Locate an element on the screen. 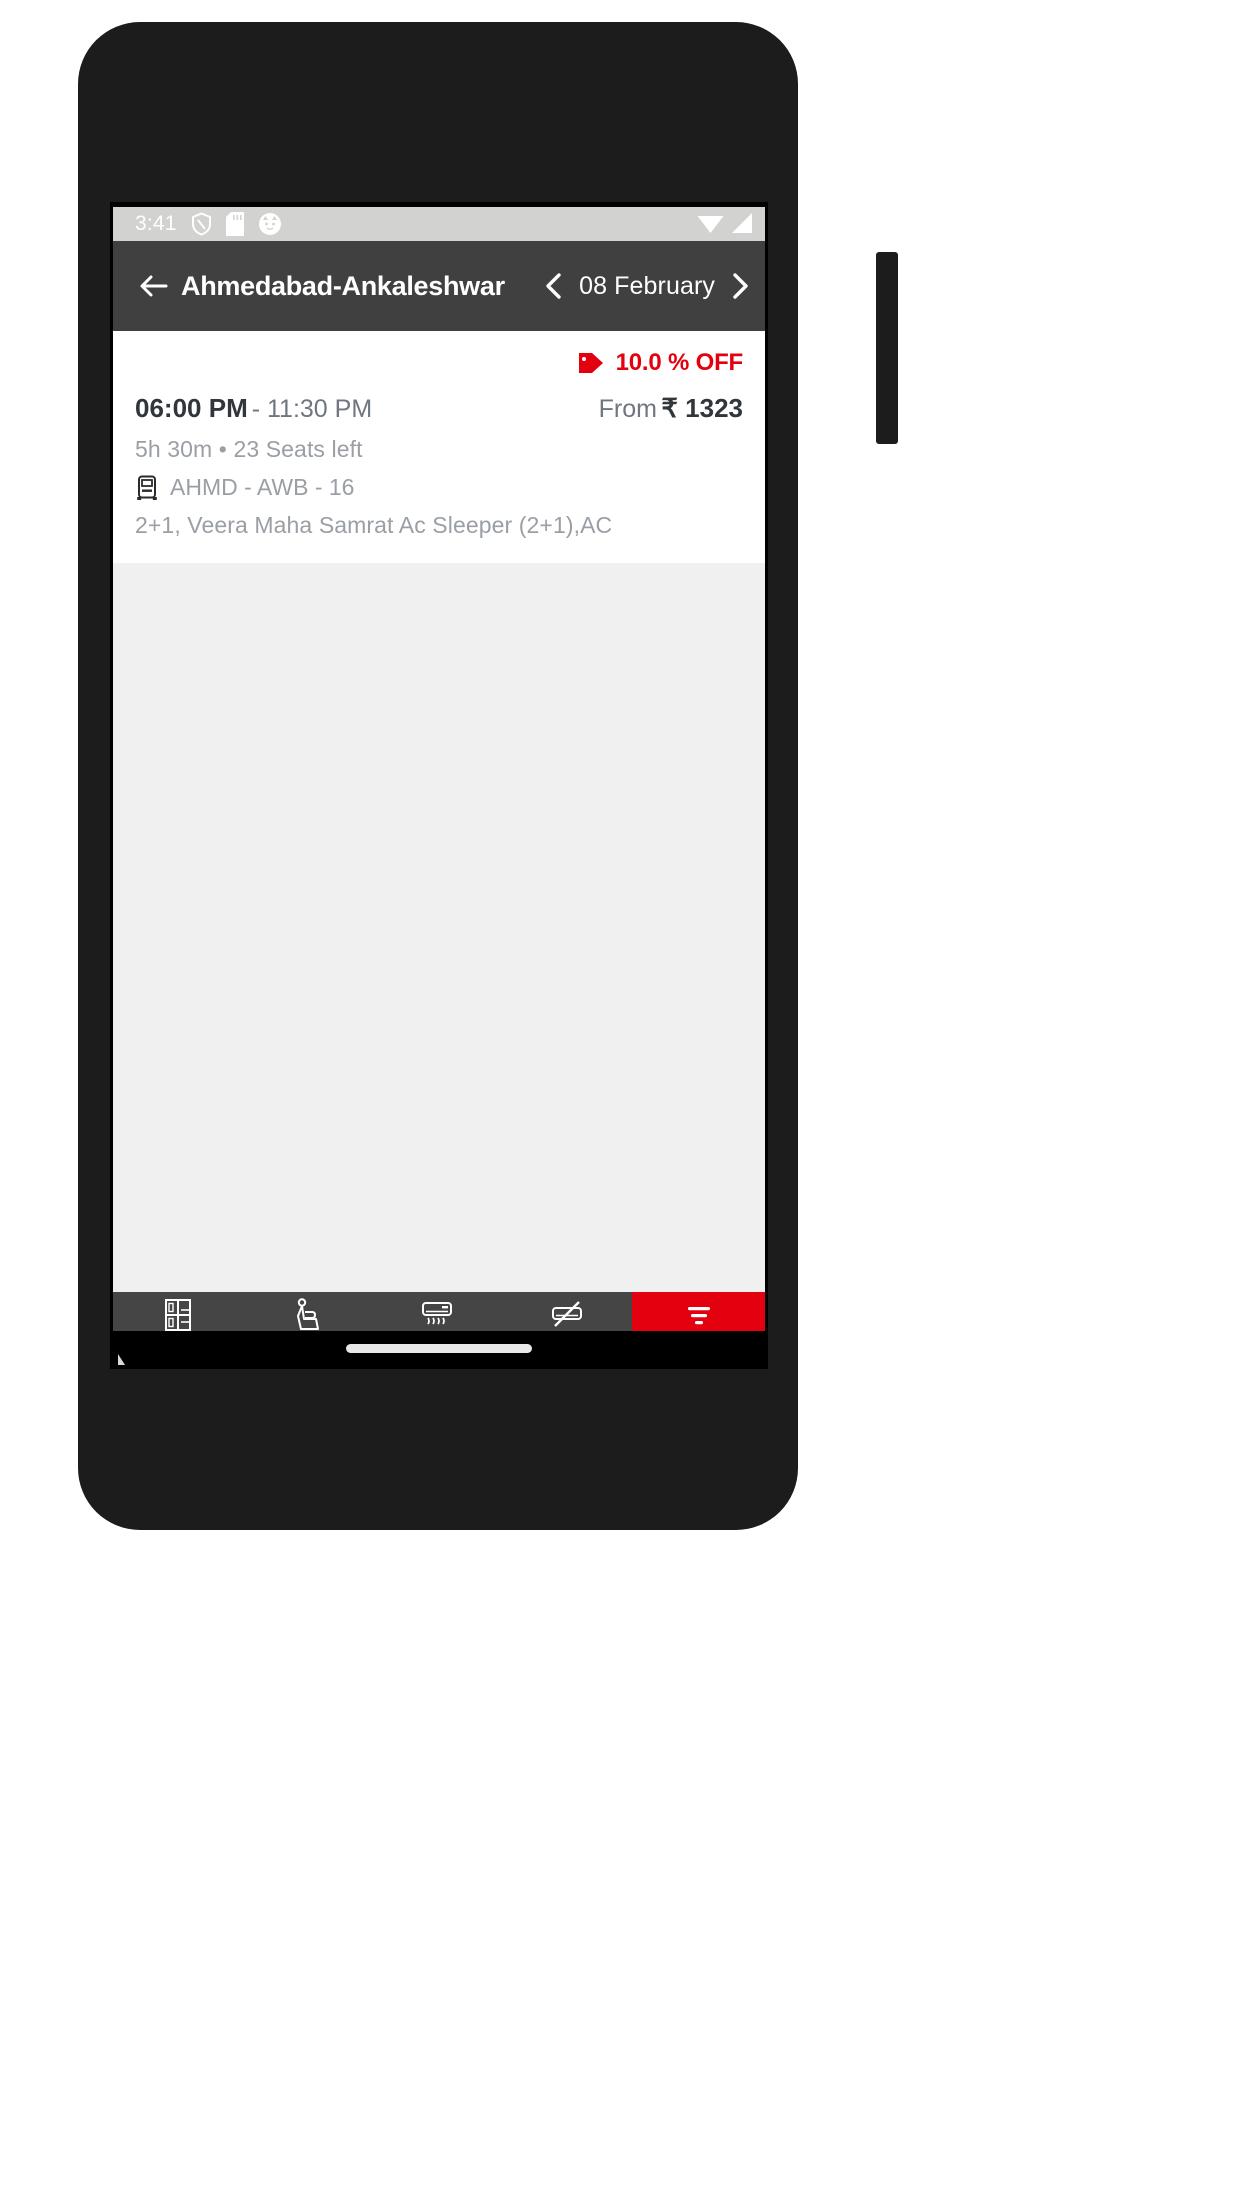  price-block: From ₹ 1323 is located at coordinates (671, 408).